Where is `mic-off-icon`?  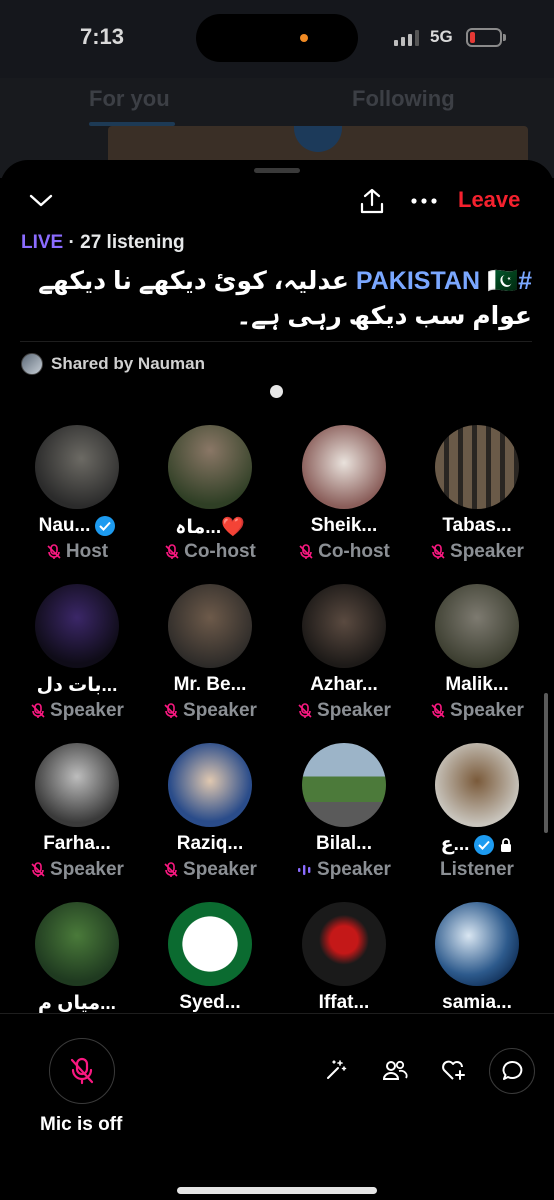 mic-off-icon is located at coordinates (82, 1071).